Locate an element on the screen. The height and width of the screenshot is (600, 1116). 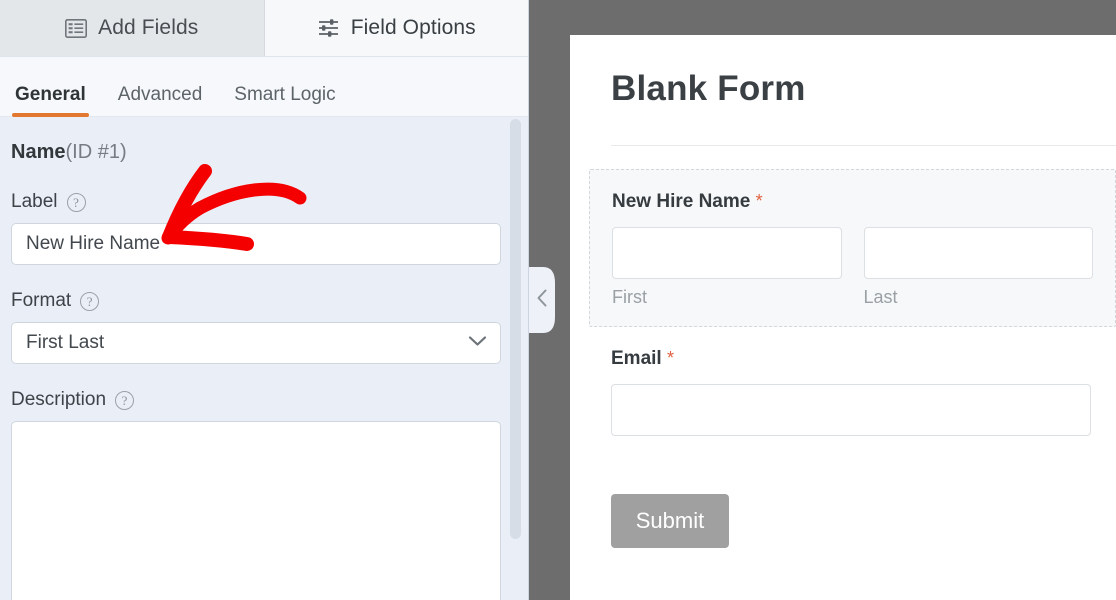
format-option-caption: Format ? is located at coordinates (255, 301).